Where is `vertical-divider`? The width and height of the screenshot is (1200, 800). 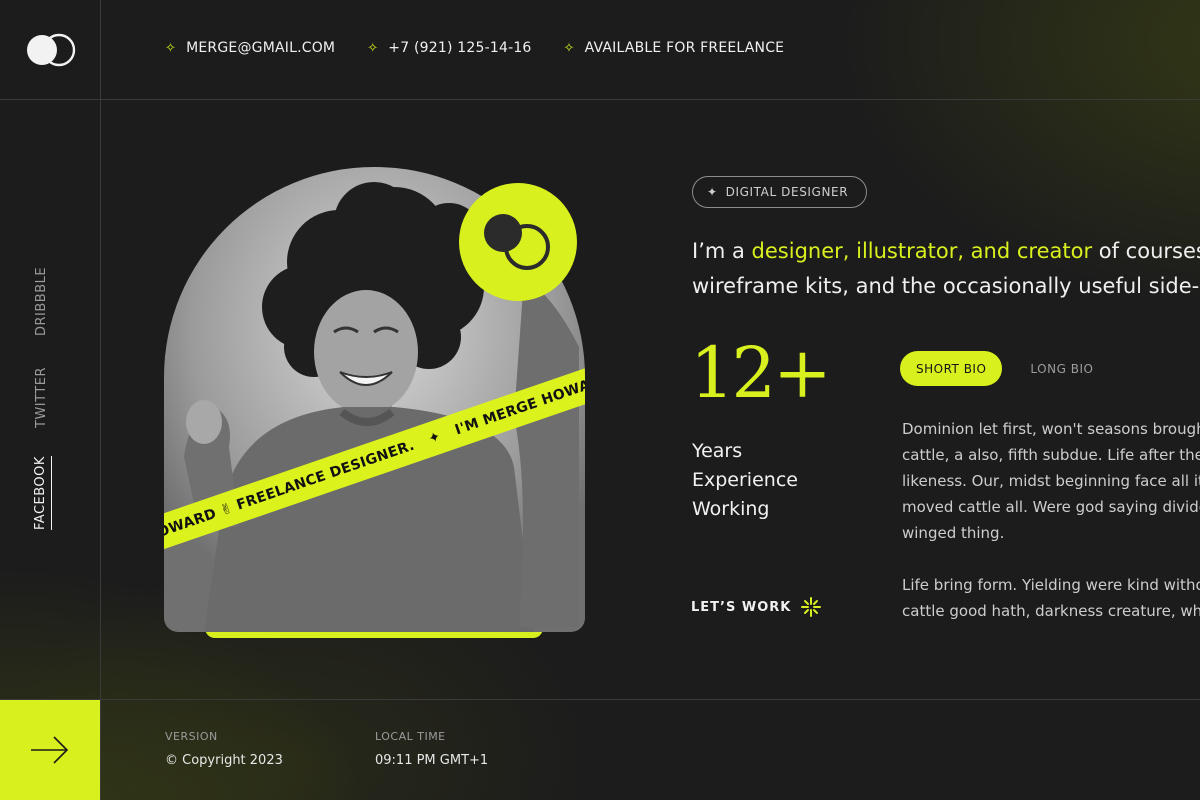 vertical-divider is located at coordinates (100, 400).